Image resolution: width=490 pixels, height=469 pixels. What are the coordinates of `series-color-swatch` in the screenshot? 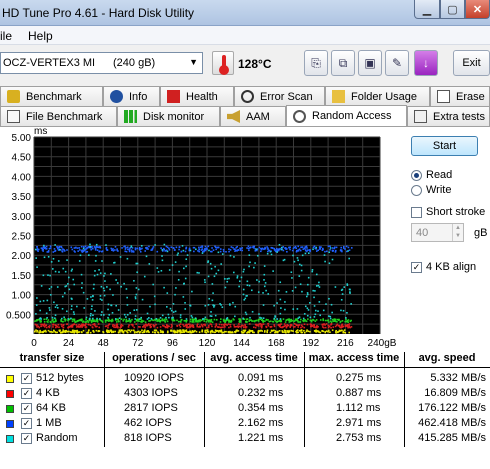 It's located at (10, 439).